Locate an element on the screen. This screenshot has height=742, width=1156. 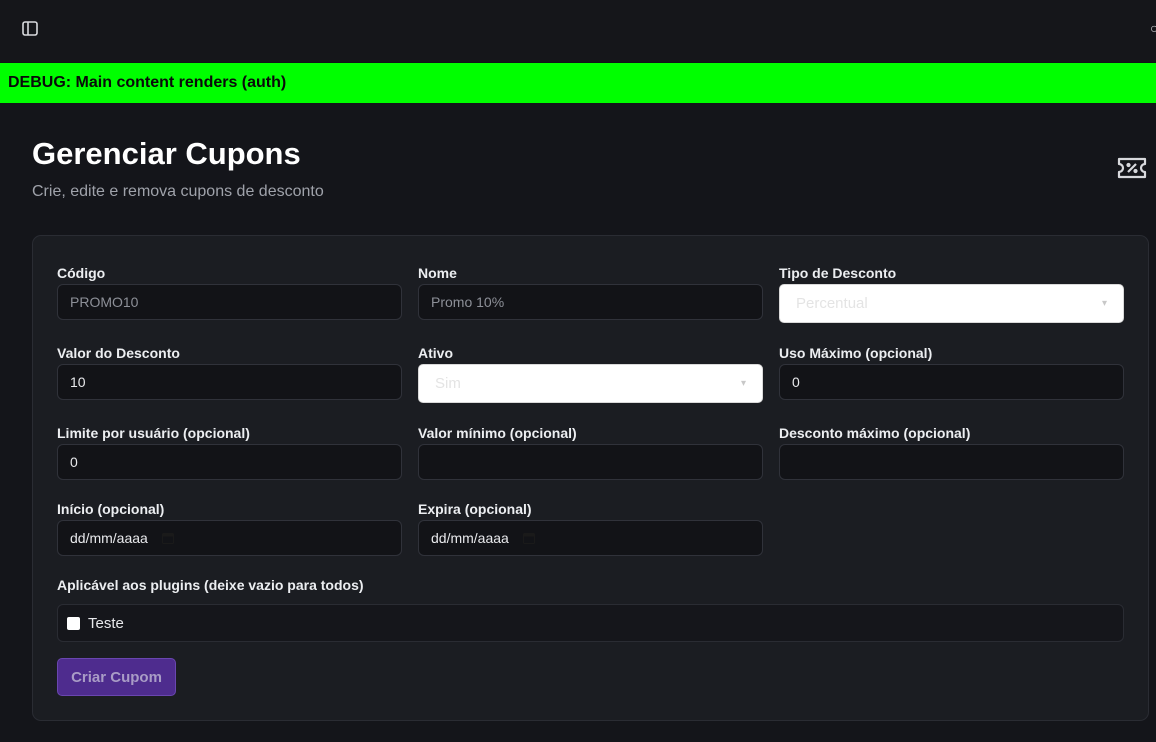
plugins-list: Teste is located at coordinates (590, 623).